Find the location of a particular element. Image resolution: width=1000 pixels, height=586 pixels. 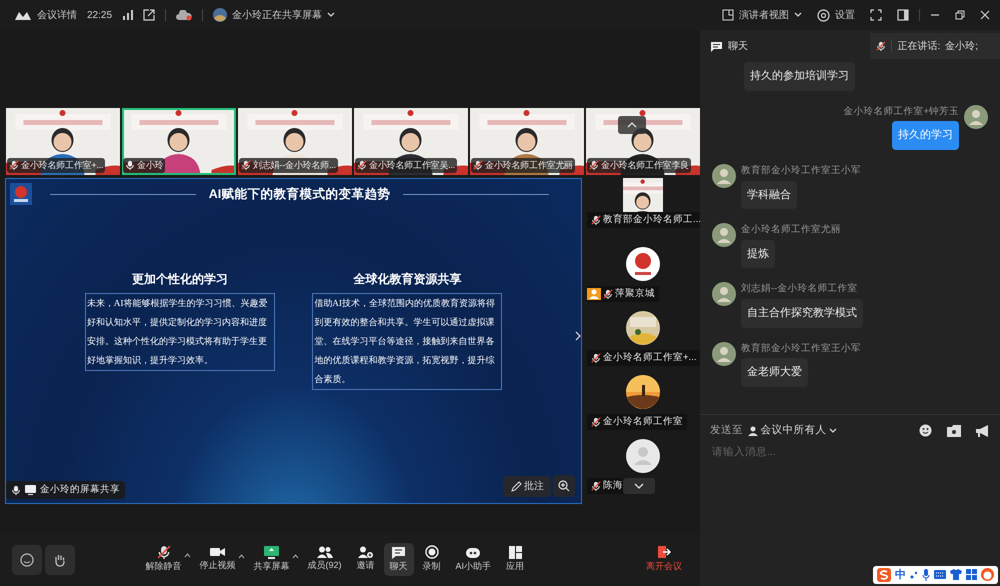

folder-icon is located at coordinates (954, 430).